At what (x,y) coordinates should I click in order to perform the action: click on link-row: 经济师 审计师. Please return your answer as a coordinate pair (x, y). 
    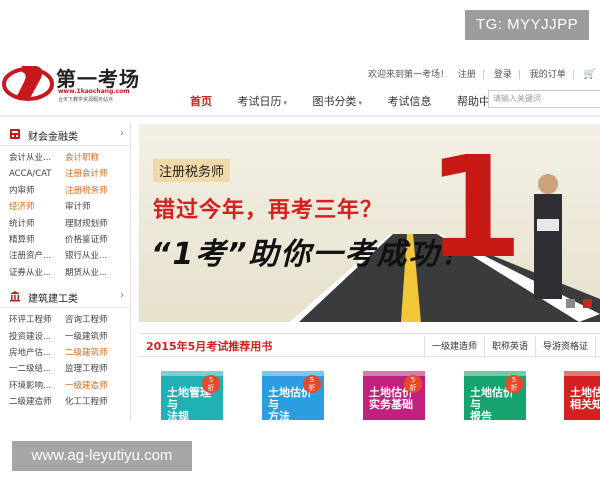
    Looking at the image, I should click on (65, 207).